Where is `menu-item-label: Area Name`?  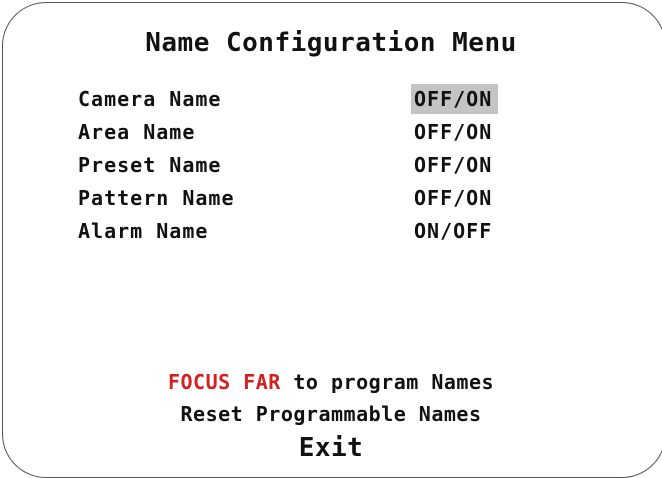 menu-item-label: Area Name is located at coordinates (137, 132).